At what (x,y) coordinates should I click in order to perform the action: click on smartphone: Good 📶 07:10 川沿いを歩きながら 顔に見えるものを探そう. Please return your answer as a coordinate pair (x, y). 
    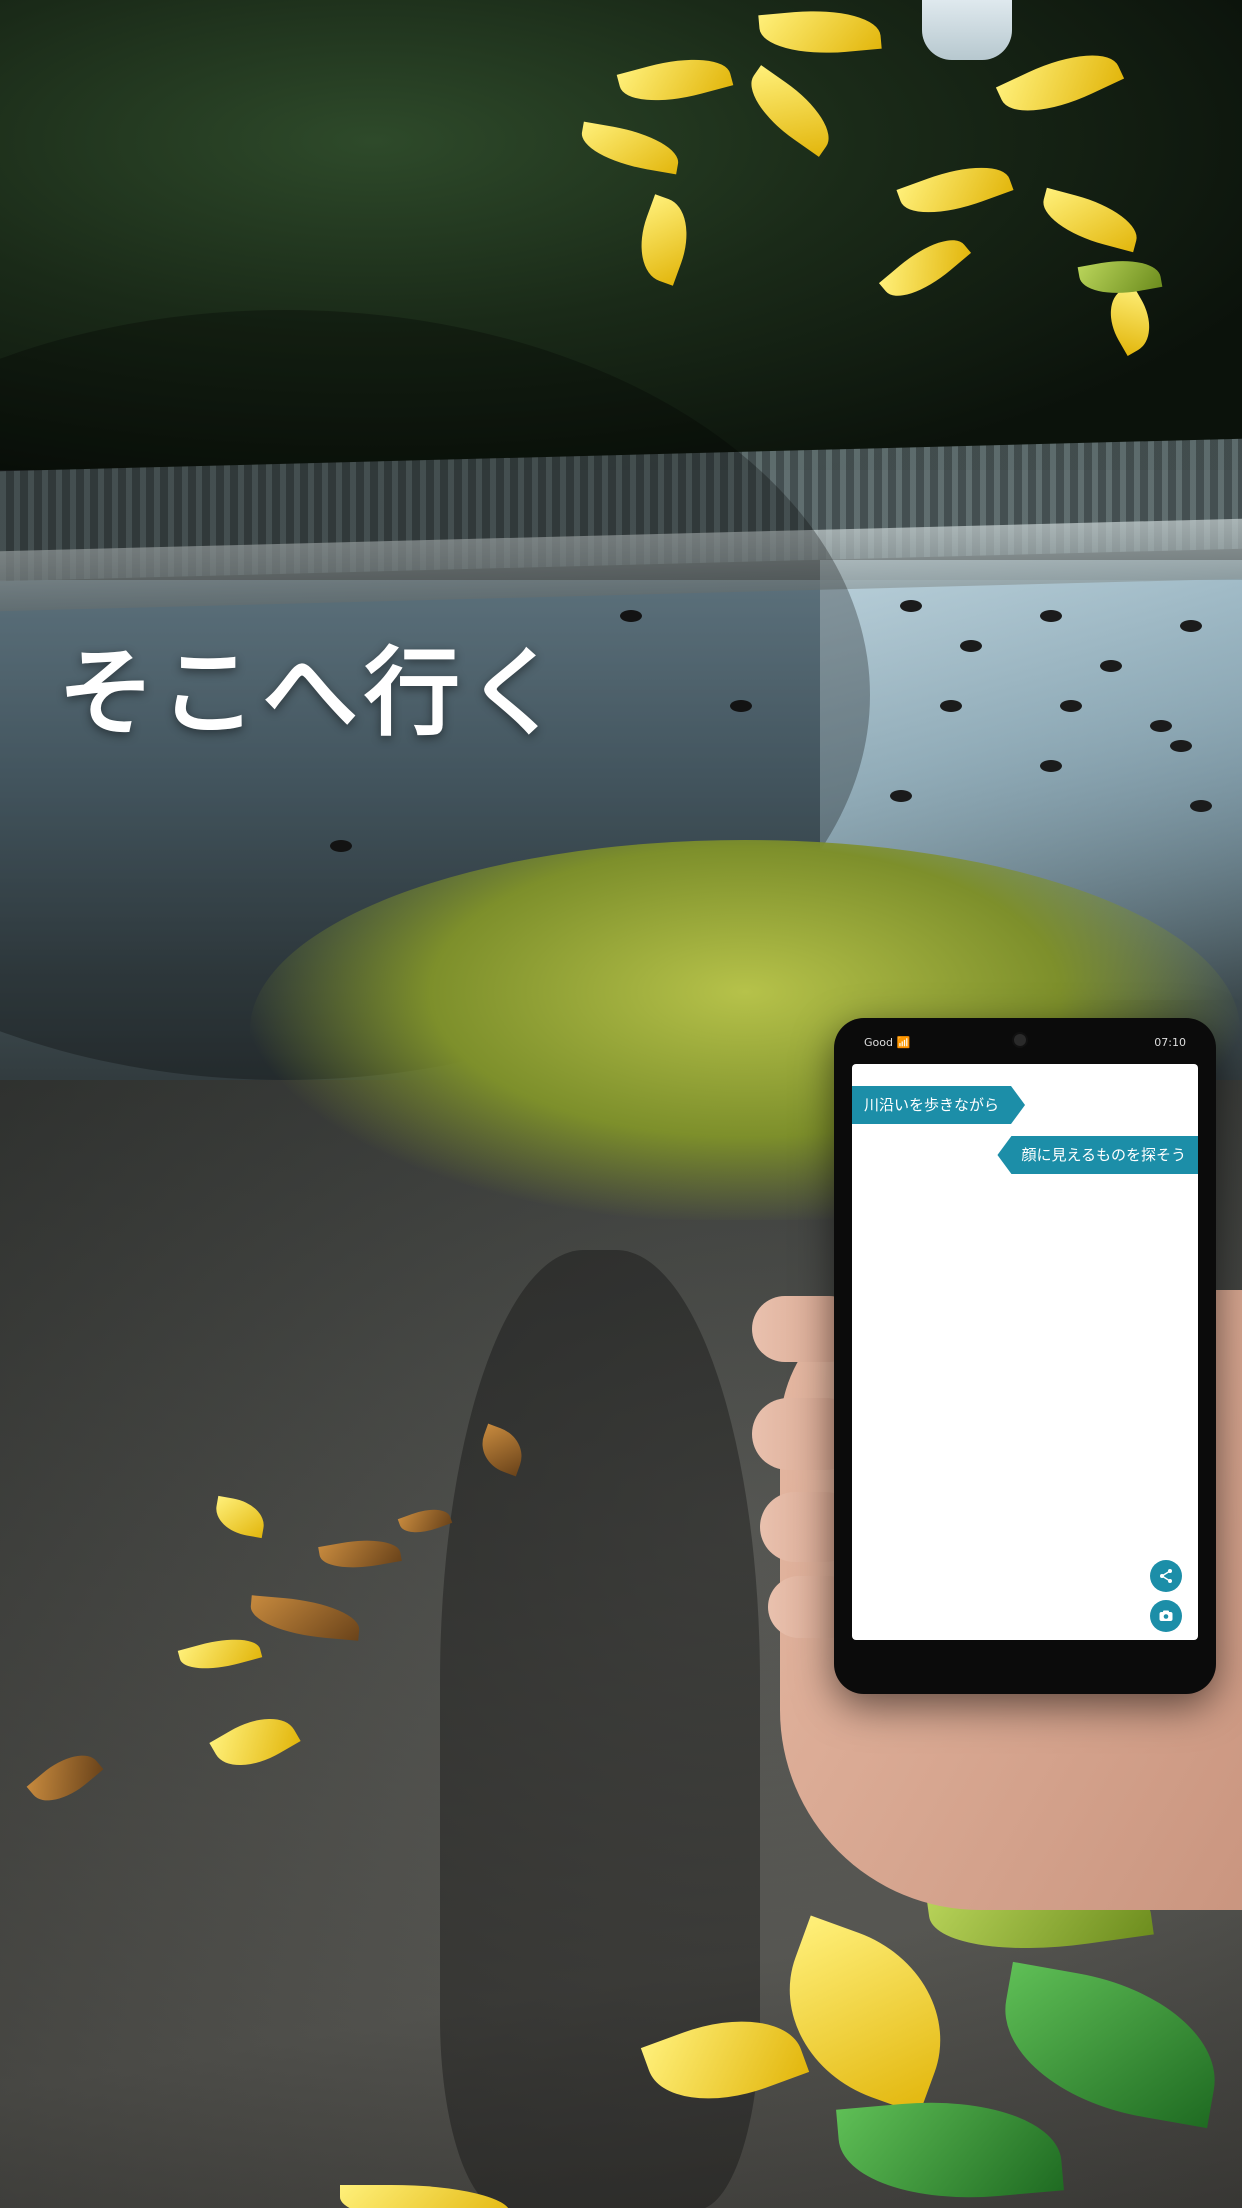
    Looking at the image, I should click on (1025, 1356).